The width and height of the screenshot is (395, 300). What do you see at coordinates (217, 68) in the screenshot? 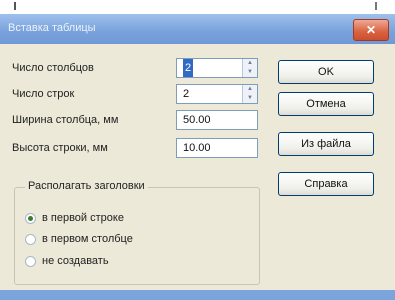
I see `columns-spinner: 2 ▲ ▼` at bounding box center [217, 68].